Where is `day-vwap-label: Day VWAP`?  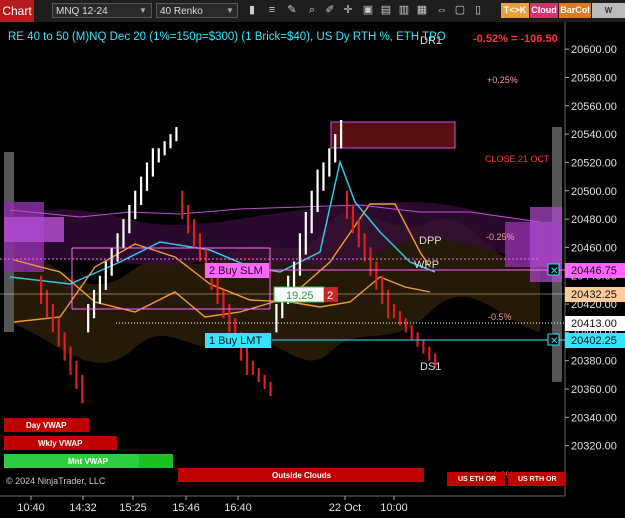
day-vwap-label: Day VWAP is located at coordinates (46, 425).